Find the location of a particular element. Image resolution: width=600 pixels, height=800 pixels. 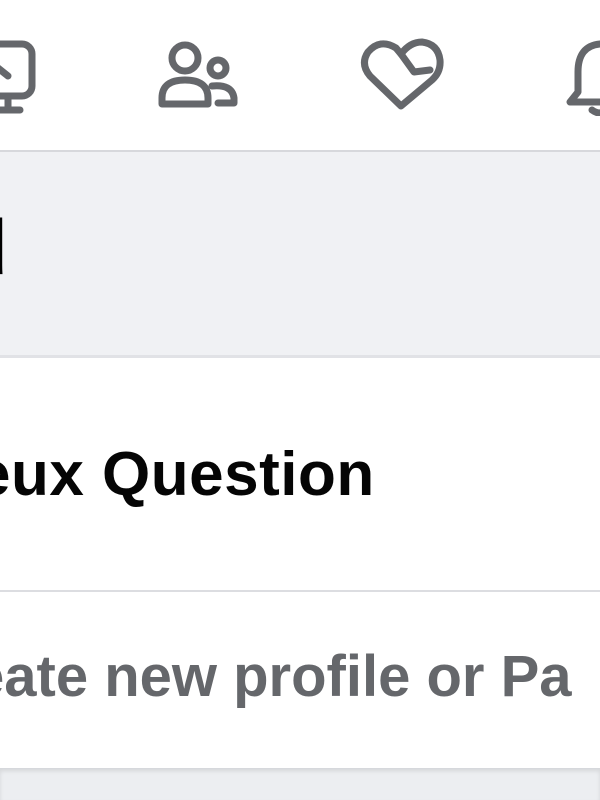

band-partial-text: d is located at coordinates (4, 247).